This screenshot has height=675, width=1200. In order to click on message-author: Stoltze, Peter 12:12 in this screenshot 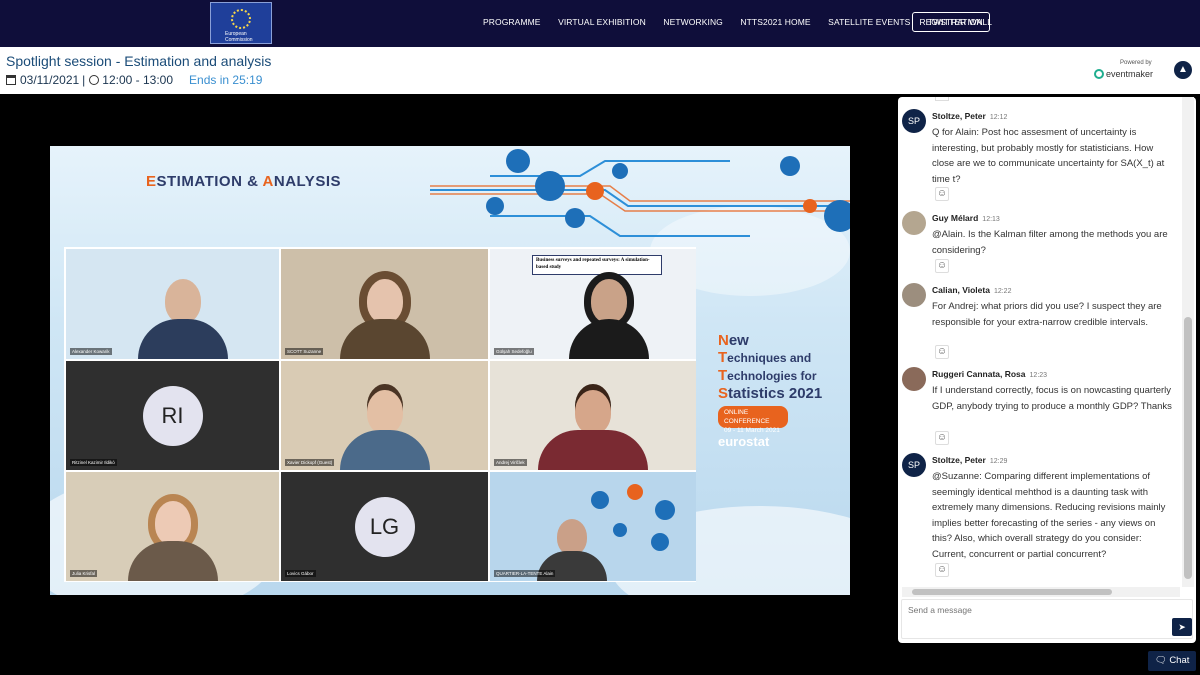, I will do `click(970, 116)`.